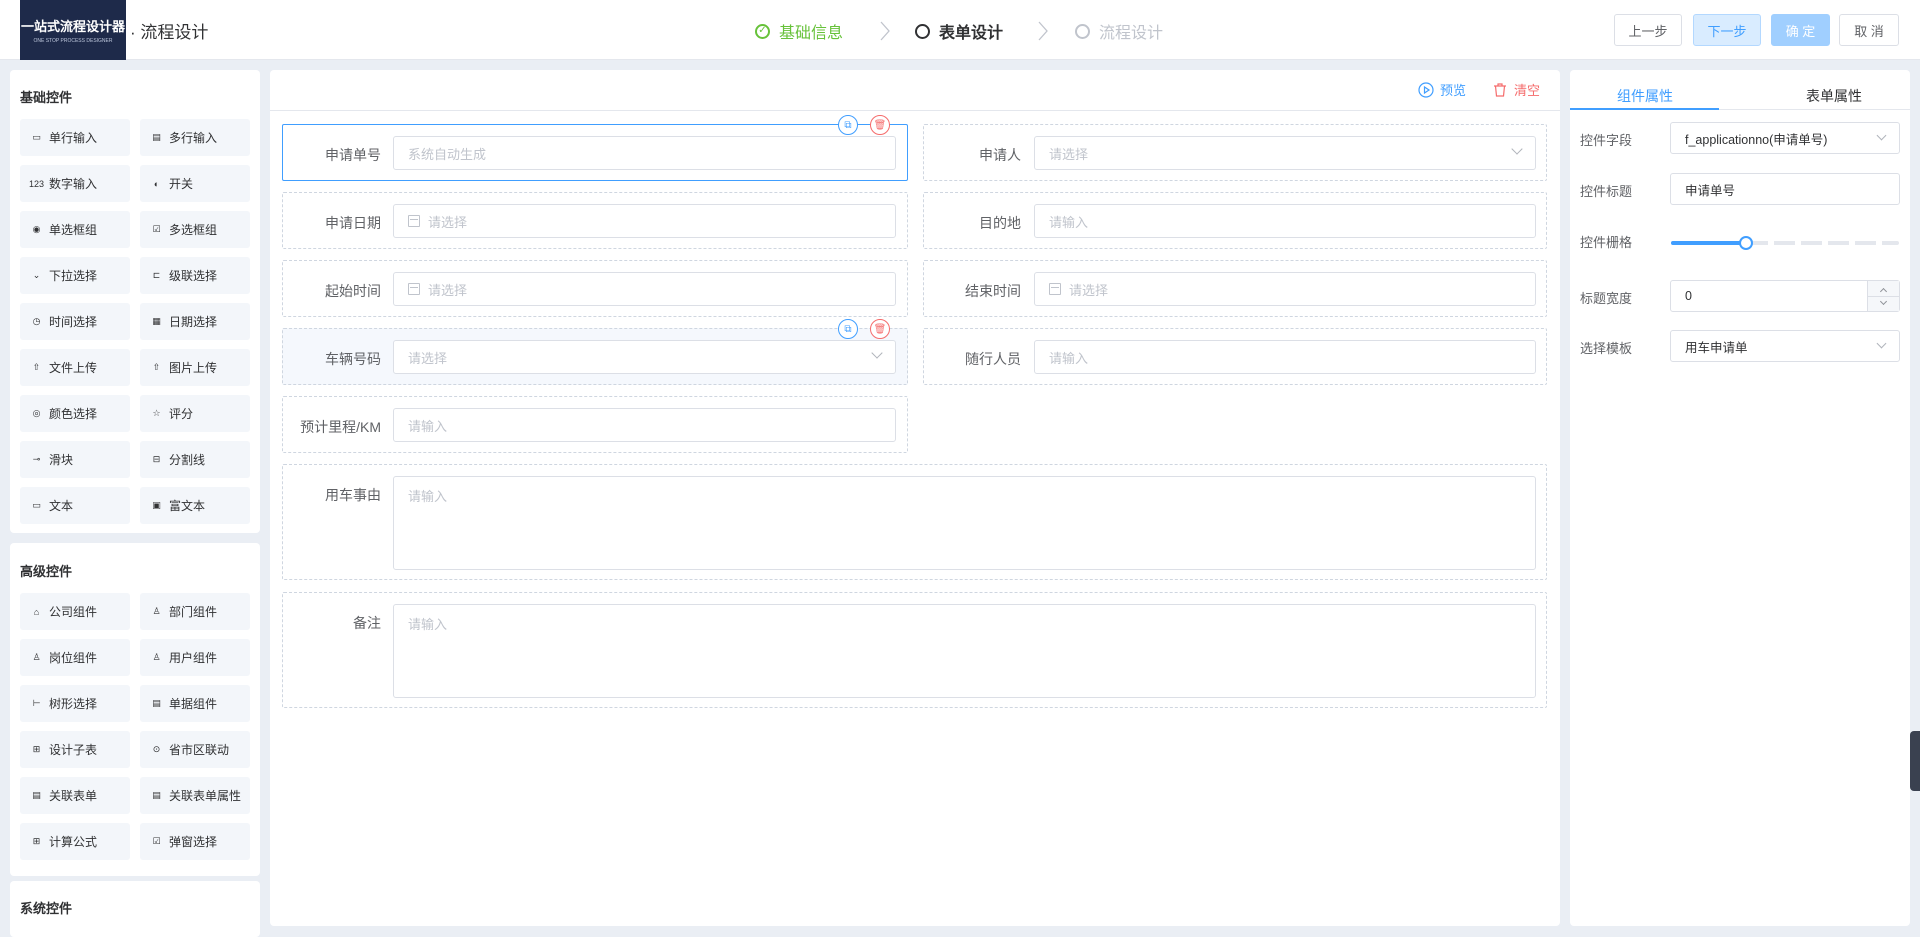 Image resolution: width=1920 pixels, height=937 pixels. I want to click on field-label: 车辆号码, so click(353, 359).